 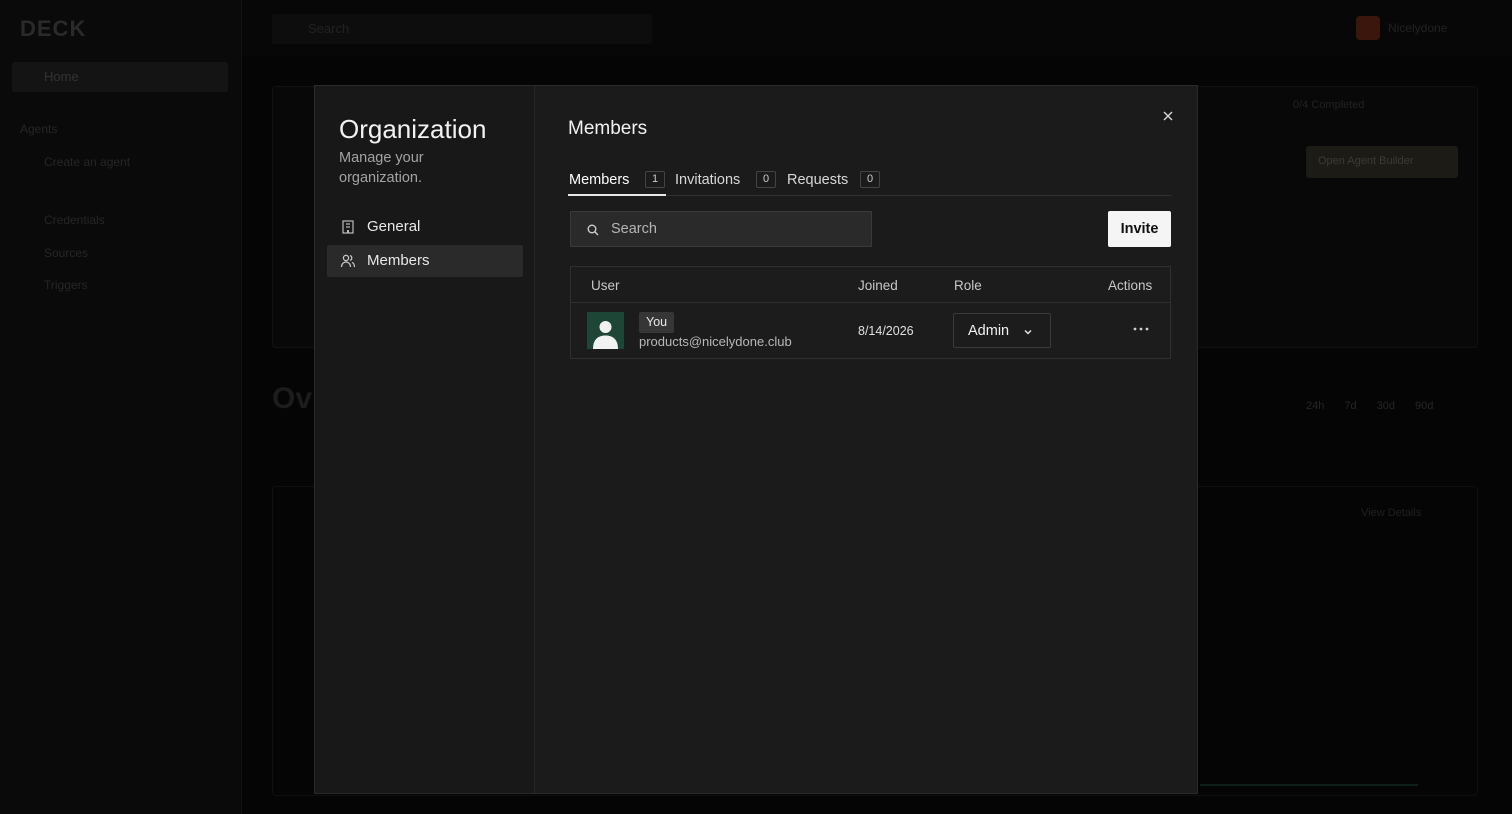 I want to click on joined-date: 8/14/2026, so click(x=886, y=331).